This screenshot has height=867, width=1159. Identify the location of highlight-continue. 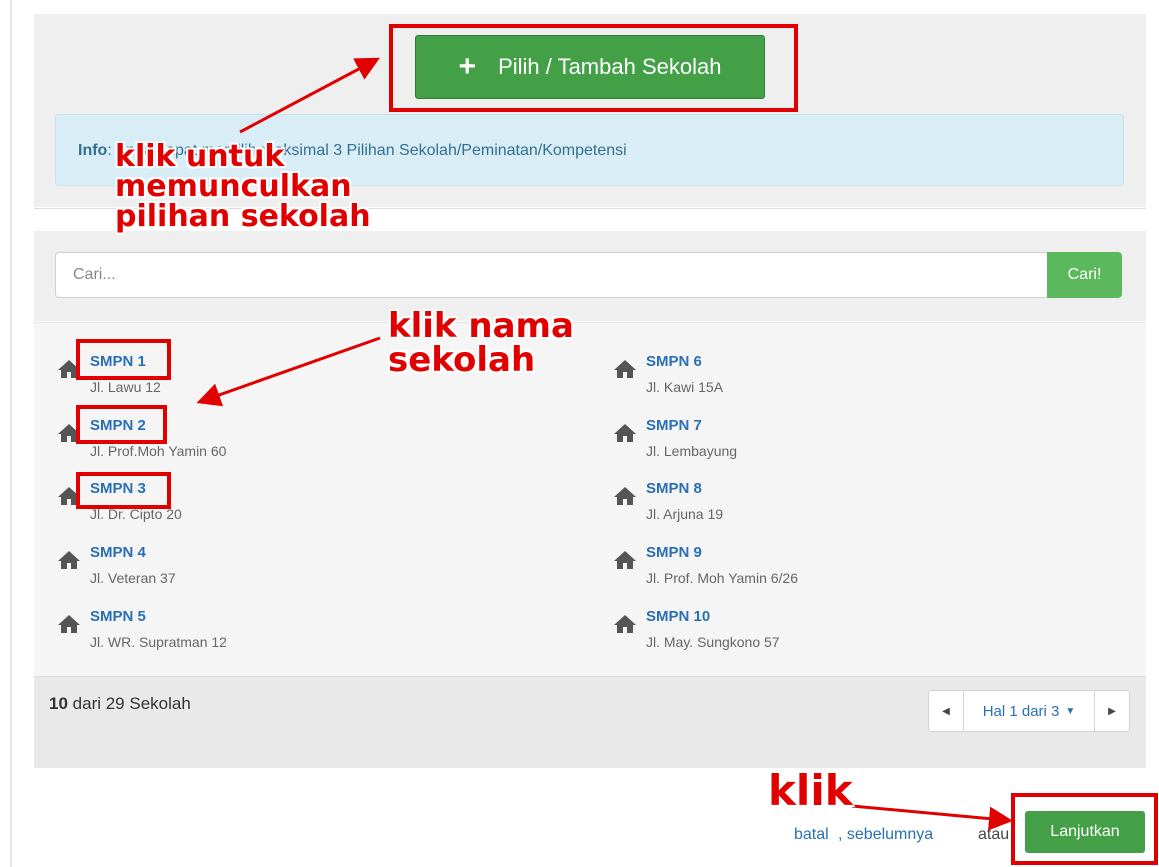
(1084, 829).